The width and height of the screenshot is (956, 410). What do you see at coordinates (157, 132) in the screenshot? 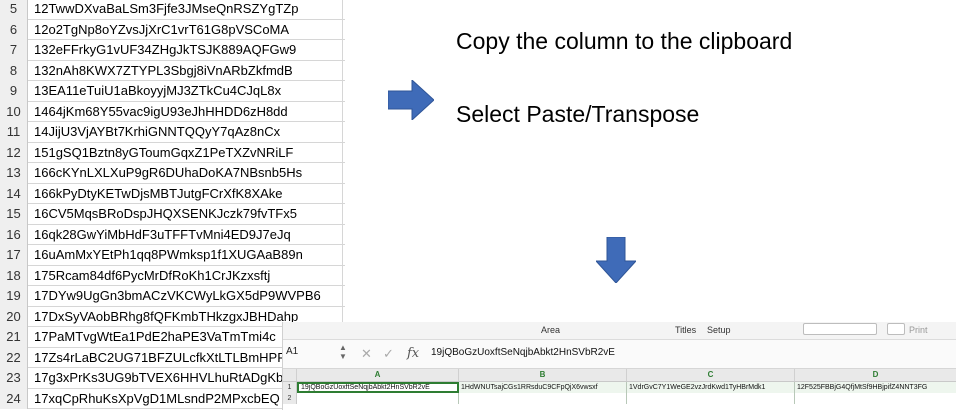
I see `address-cell: 14JijU3VjAYBt7KrhiGNNTQQyY7qAz8nCx` at bounding box center [157, 132].